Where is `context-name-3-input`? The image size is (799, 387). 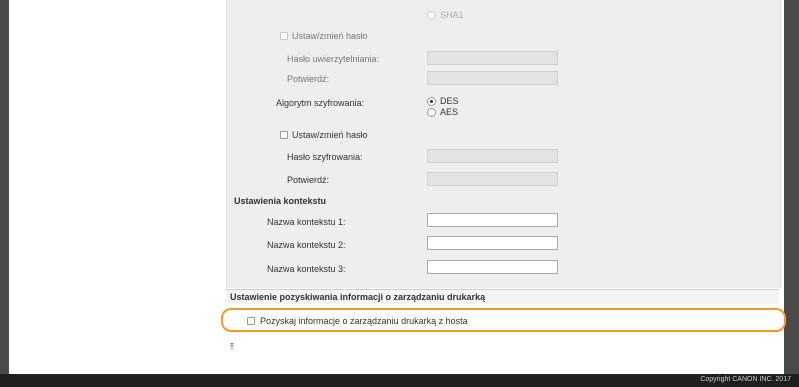 context-name-3-input is located at coordinates (492, 267).